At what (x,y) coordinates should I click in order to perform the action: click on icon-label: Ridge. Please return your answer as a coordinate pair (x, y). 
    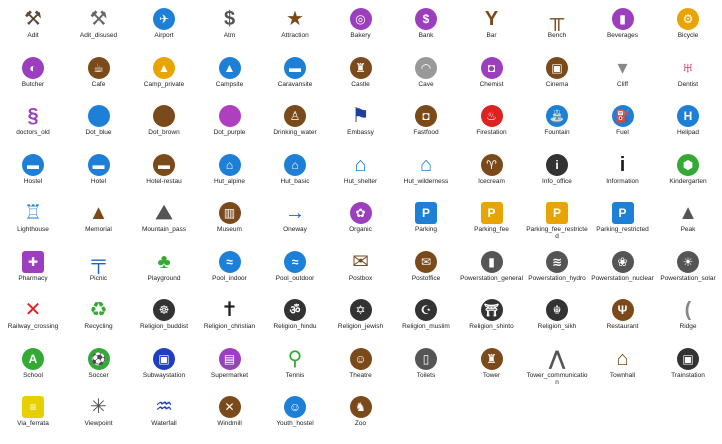
    Looking at the image, I should click on (688, 326).